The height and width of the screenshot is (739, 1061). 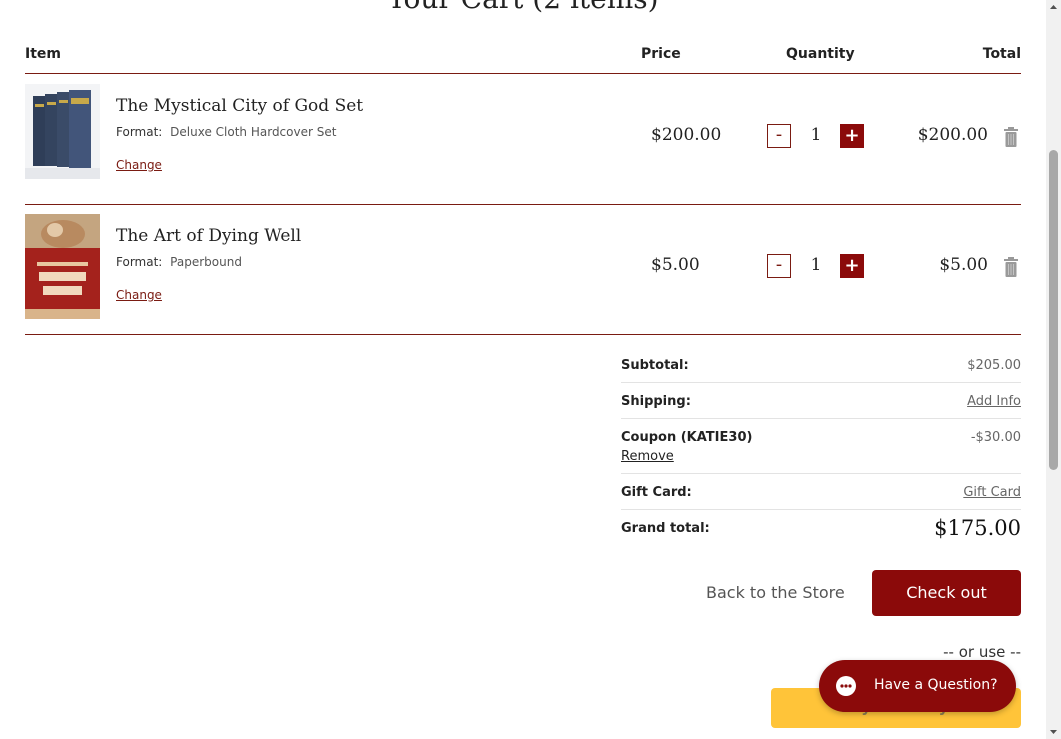 I want to click on book-cover-image, so click(x=62, y=266).